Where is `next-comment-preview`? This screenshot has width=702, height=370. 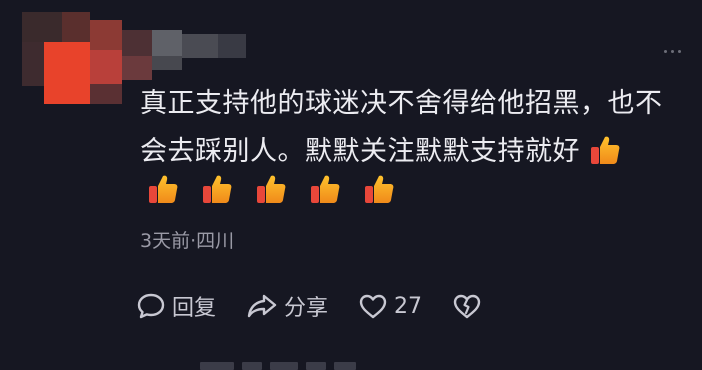 next-comment-preview is located at coordinates (280, 366).